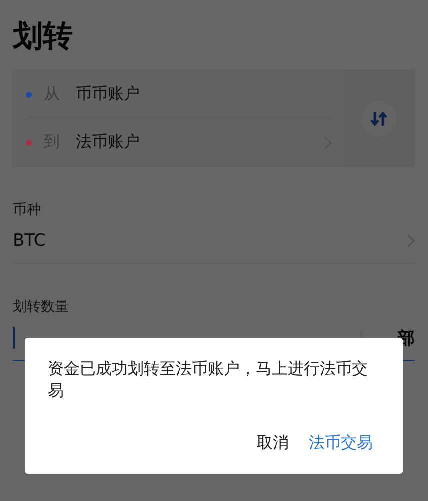 This screenshot has height=501, width=428. I want to click on page-title: 划转, so click(43, 37).